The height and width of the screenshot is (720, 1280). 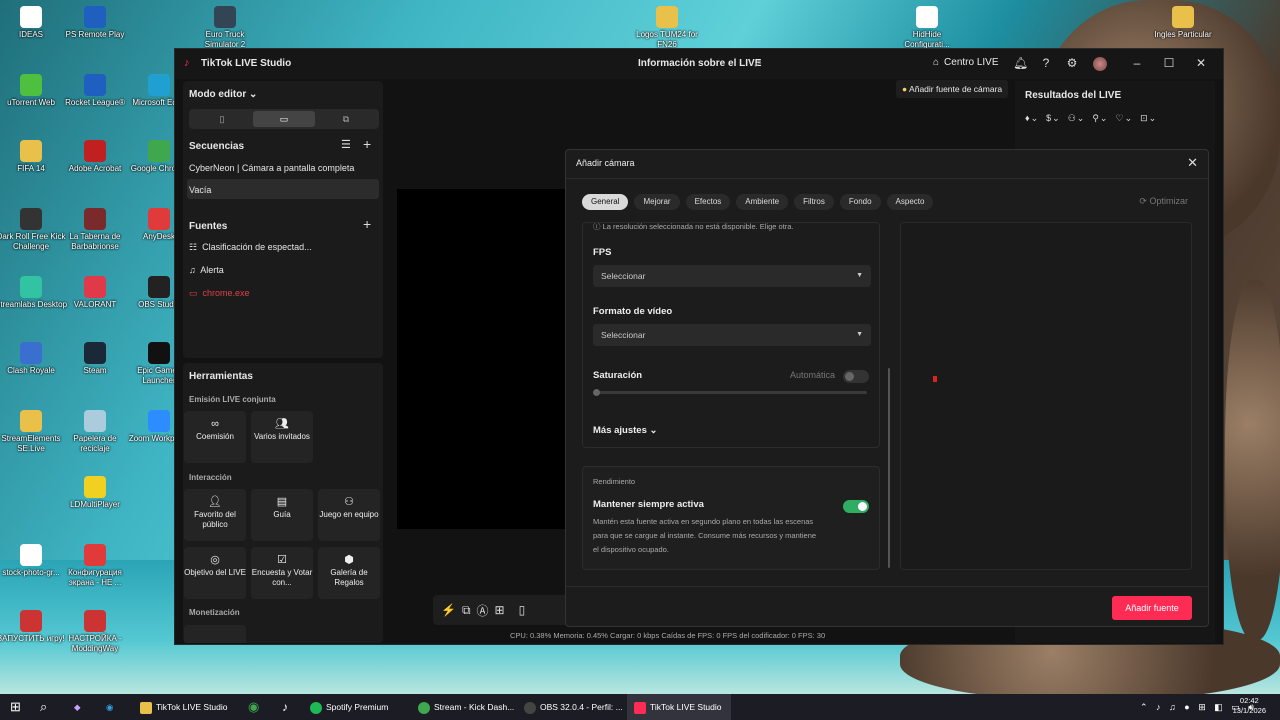 What do you see at coordinates (95, 359) in the screenshot?
I see `desktop-icon: Steam` at bounding box center [95, 359].